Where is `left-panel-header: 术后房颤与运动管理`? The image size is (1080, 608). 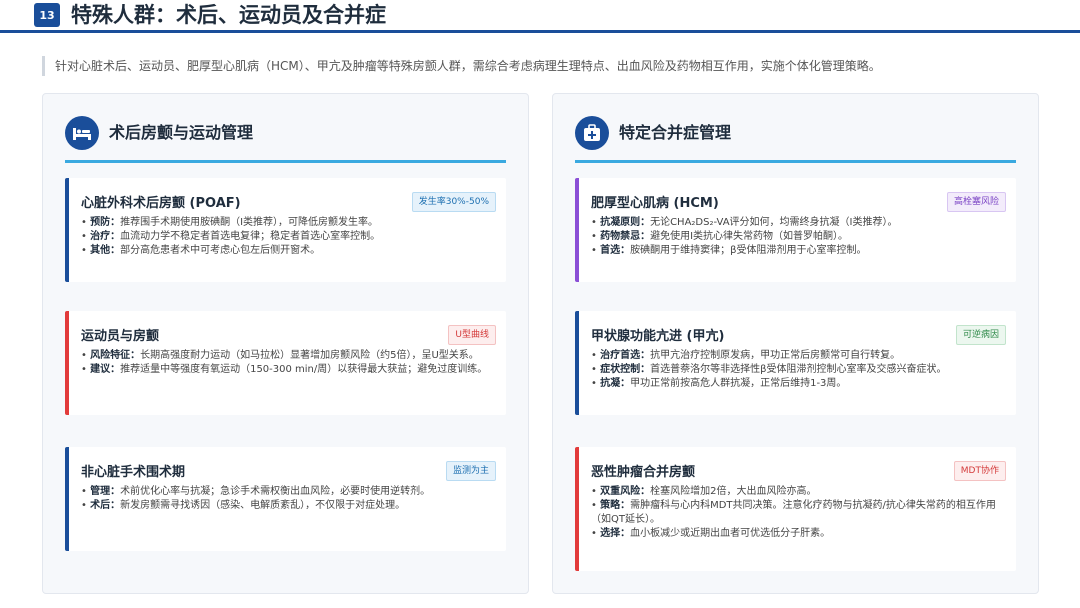
left-panel-header: 术后房颤与运动管理 is located at coordinates (285, 139).